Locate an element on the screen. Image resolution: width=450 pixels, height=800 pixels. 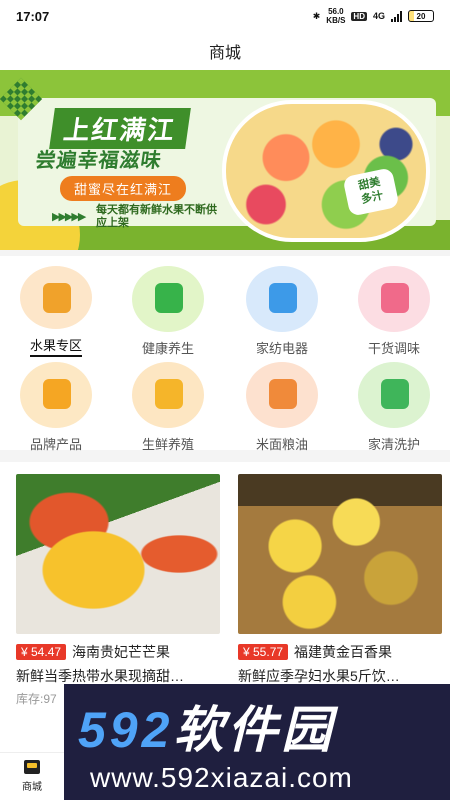
page-header: 商城 is located at coordinates (225, 51).